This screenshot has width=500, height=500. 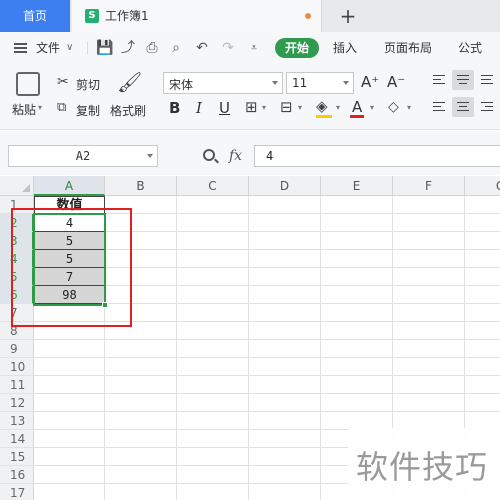 I want to click on row-header-16: 16, so click(x=17, y=475).